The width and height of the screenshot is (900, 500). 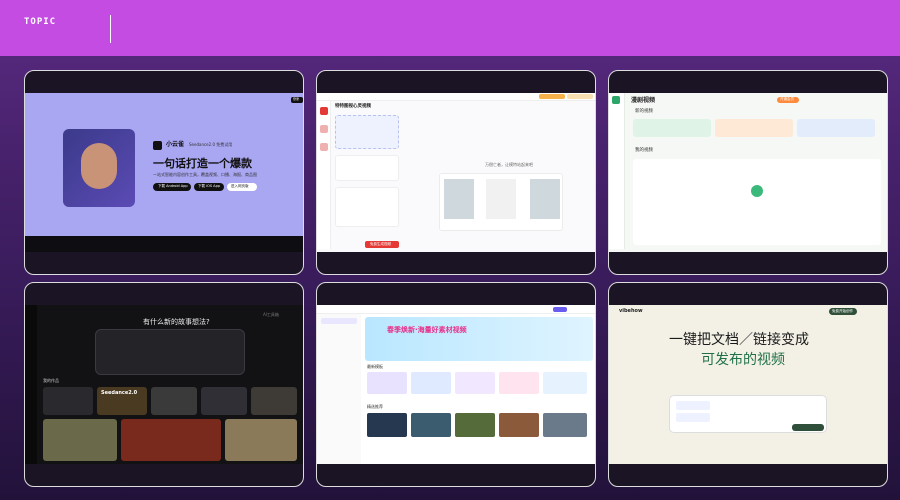 I want to click on options-panel, so click(x=367, y=207).